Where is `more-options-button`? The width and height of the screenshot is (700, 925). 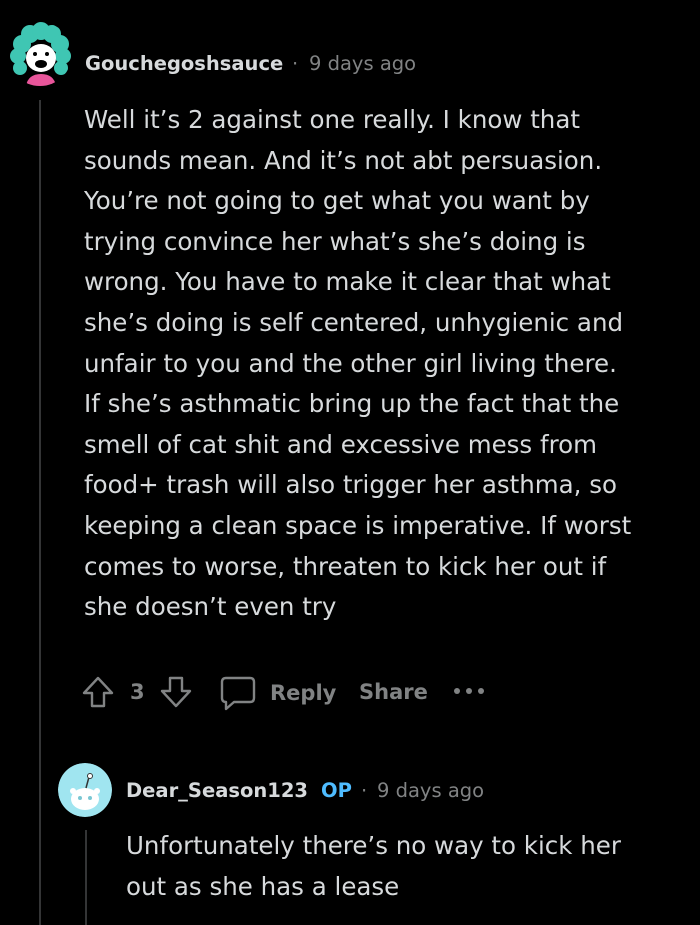
more-options-button is located at coordinates (470, 691).